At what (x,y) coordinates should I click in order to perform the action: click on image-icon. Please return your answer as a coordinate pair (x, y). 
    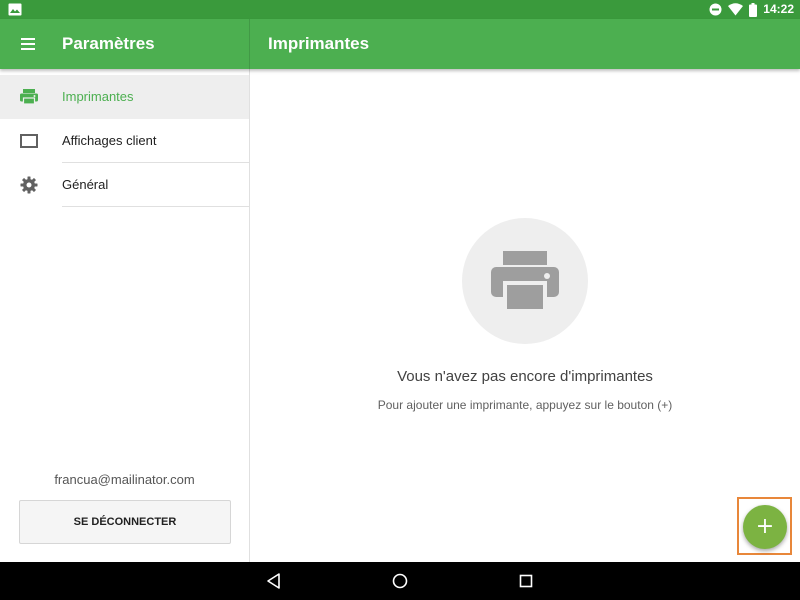
    Looking at the image, I should click on (15, 9).